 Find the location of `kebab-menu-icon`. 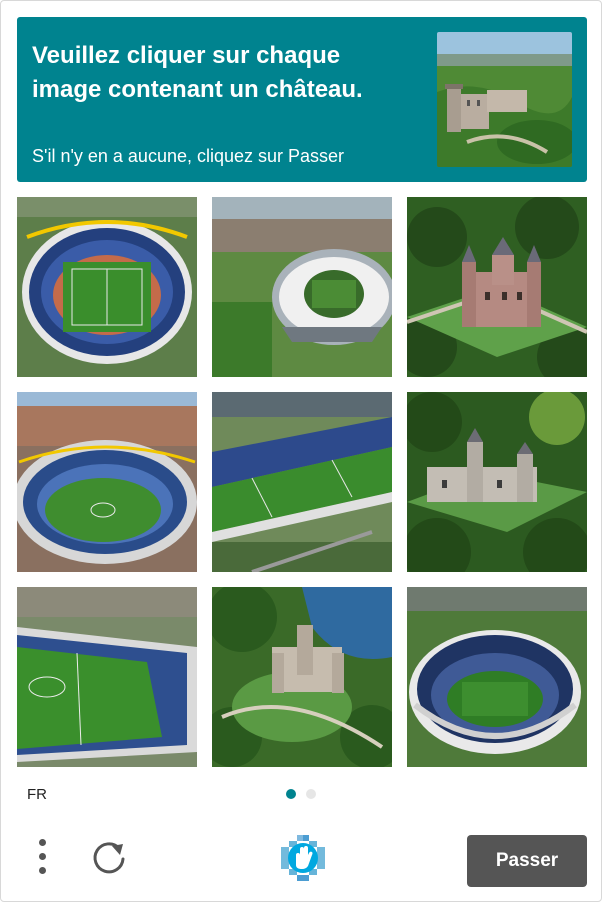

kebab-menu-icon is located at coordinates (43, 857).